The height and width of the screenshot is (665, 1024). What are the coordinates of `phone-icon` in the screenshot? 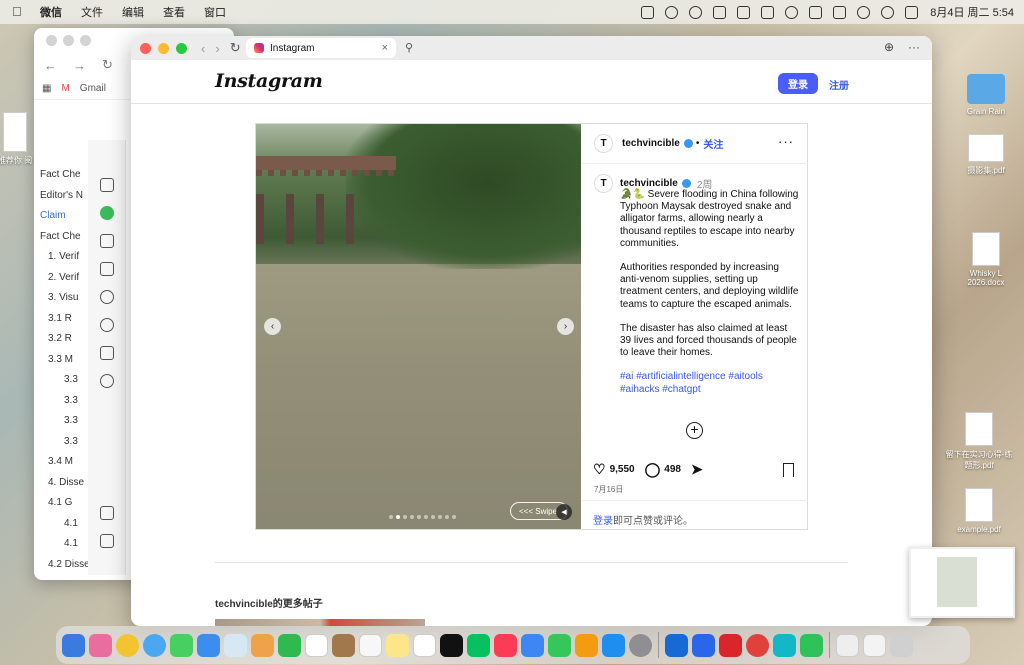 It's located at (106, 513).